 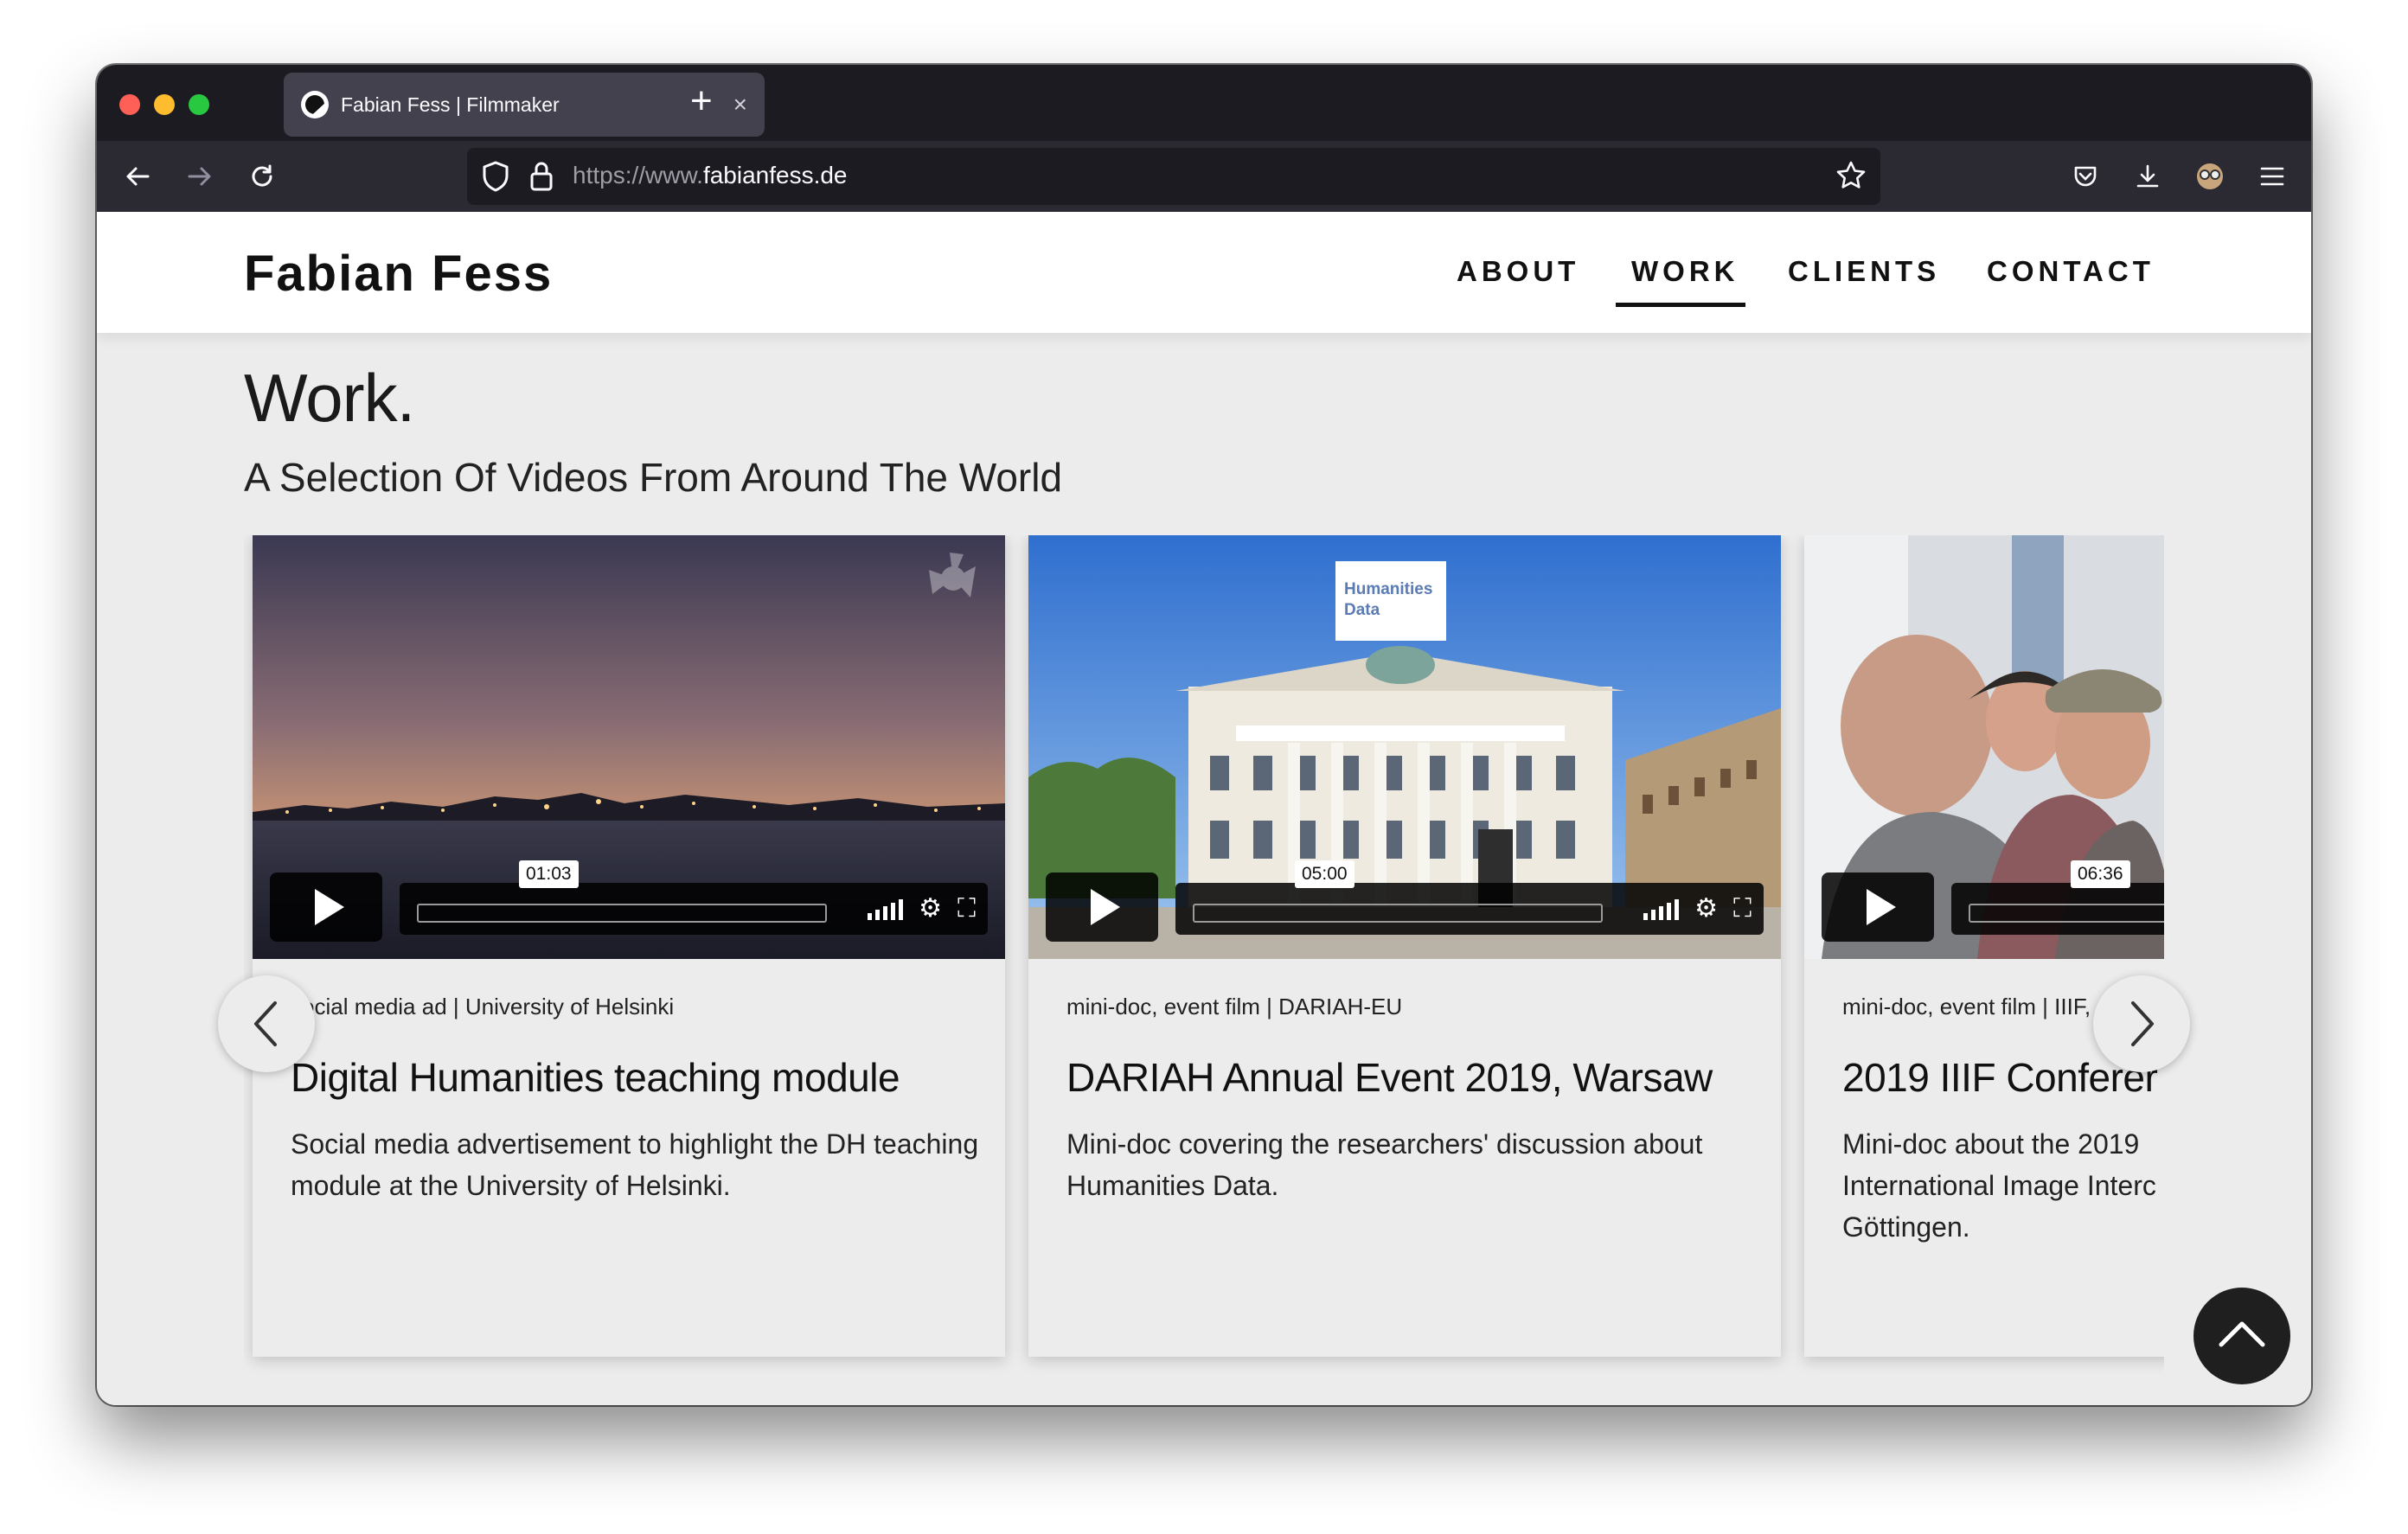 I want to click on control-bar: 06:36, so click(x=2057, y=898).